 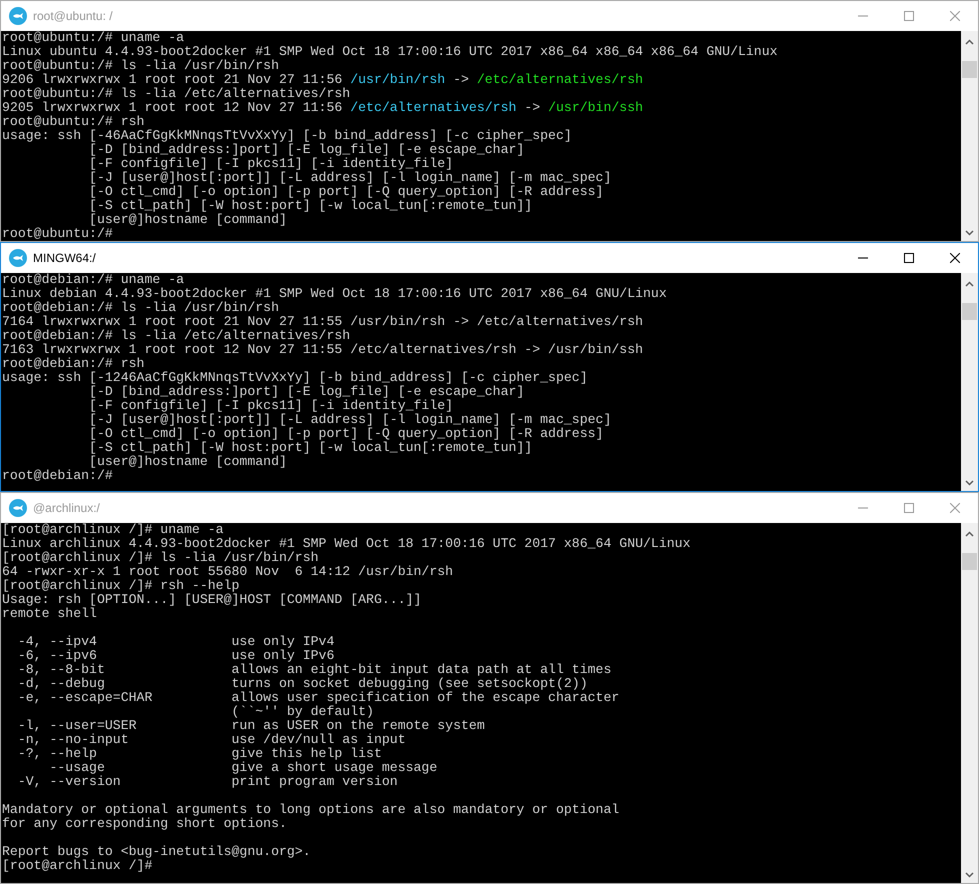 What do you see at coordinates (141, 66) in the screenshot?
I see `terminal-line: root@ubuntu:/# ls -lia /usr/bin/rsh` at bounding box center [141, 66].